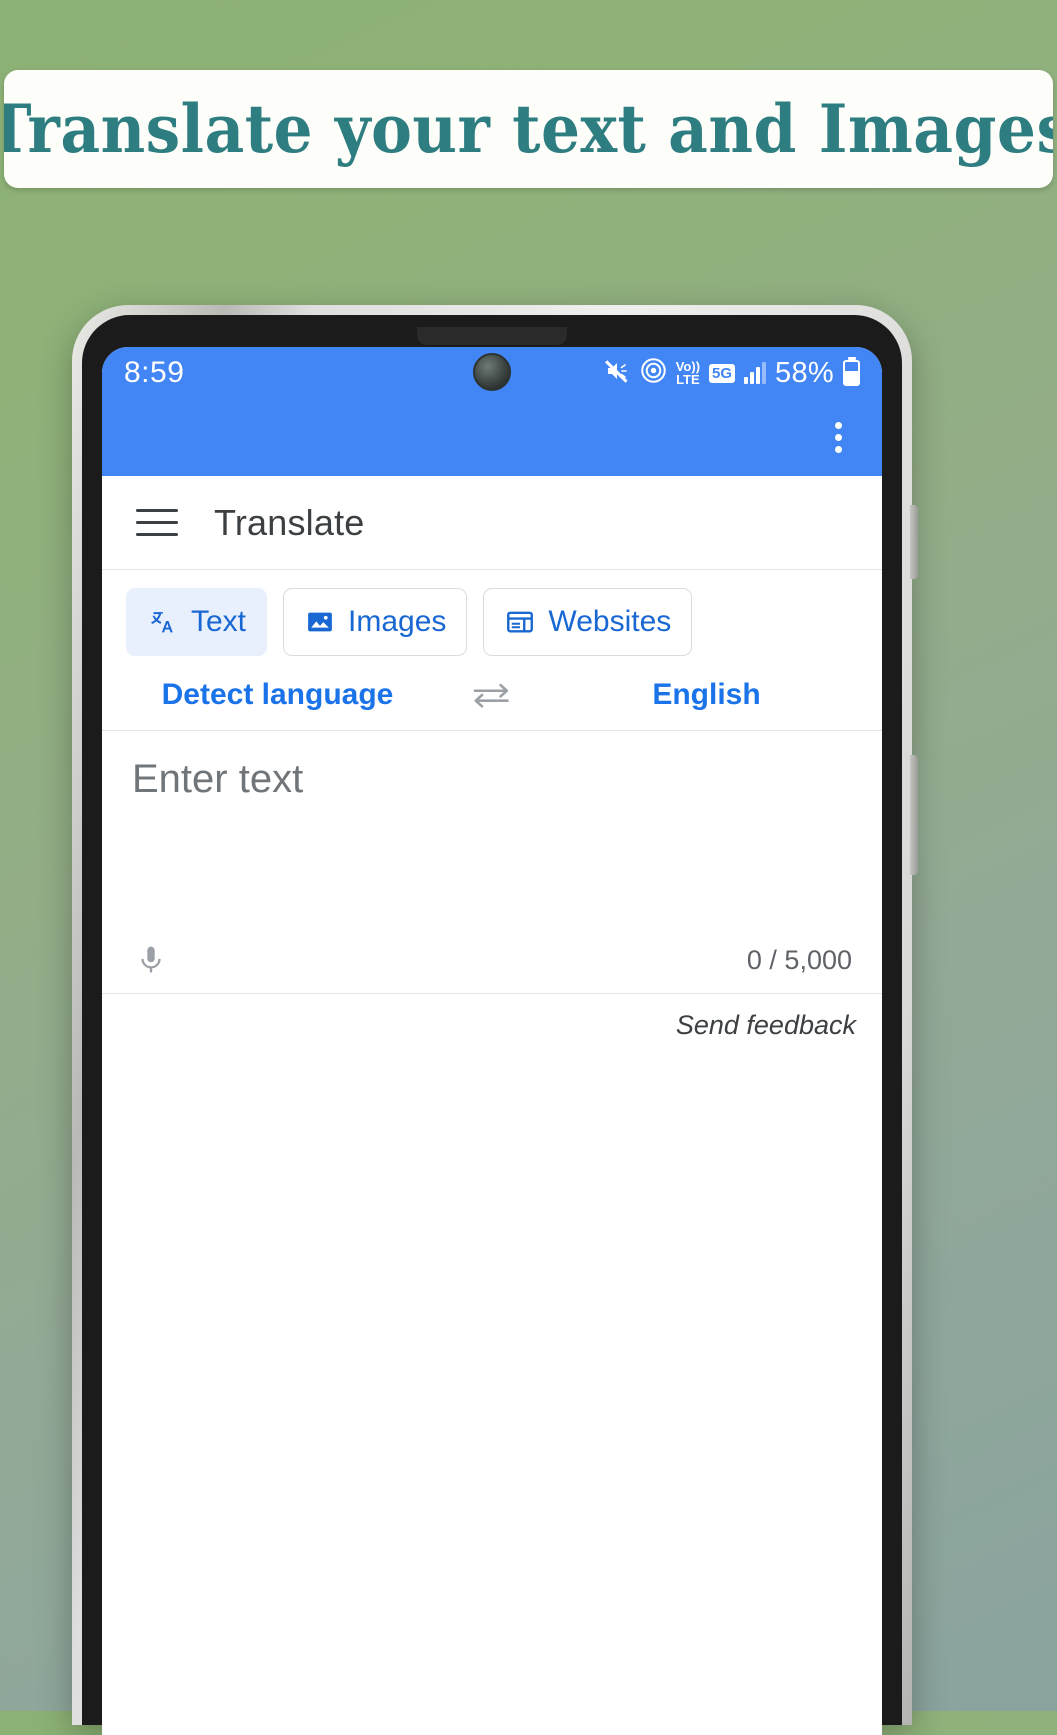  I want to click on more-options-icon, so click(838, 437).